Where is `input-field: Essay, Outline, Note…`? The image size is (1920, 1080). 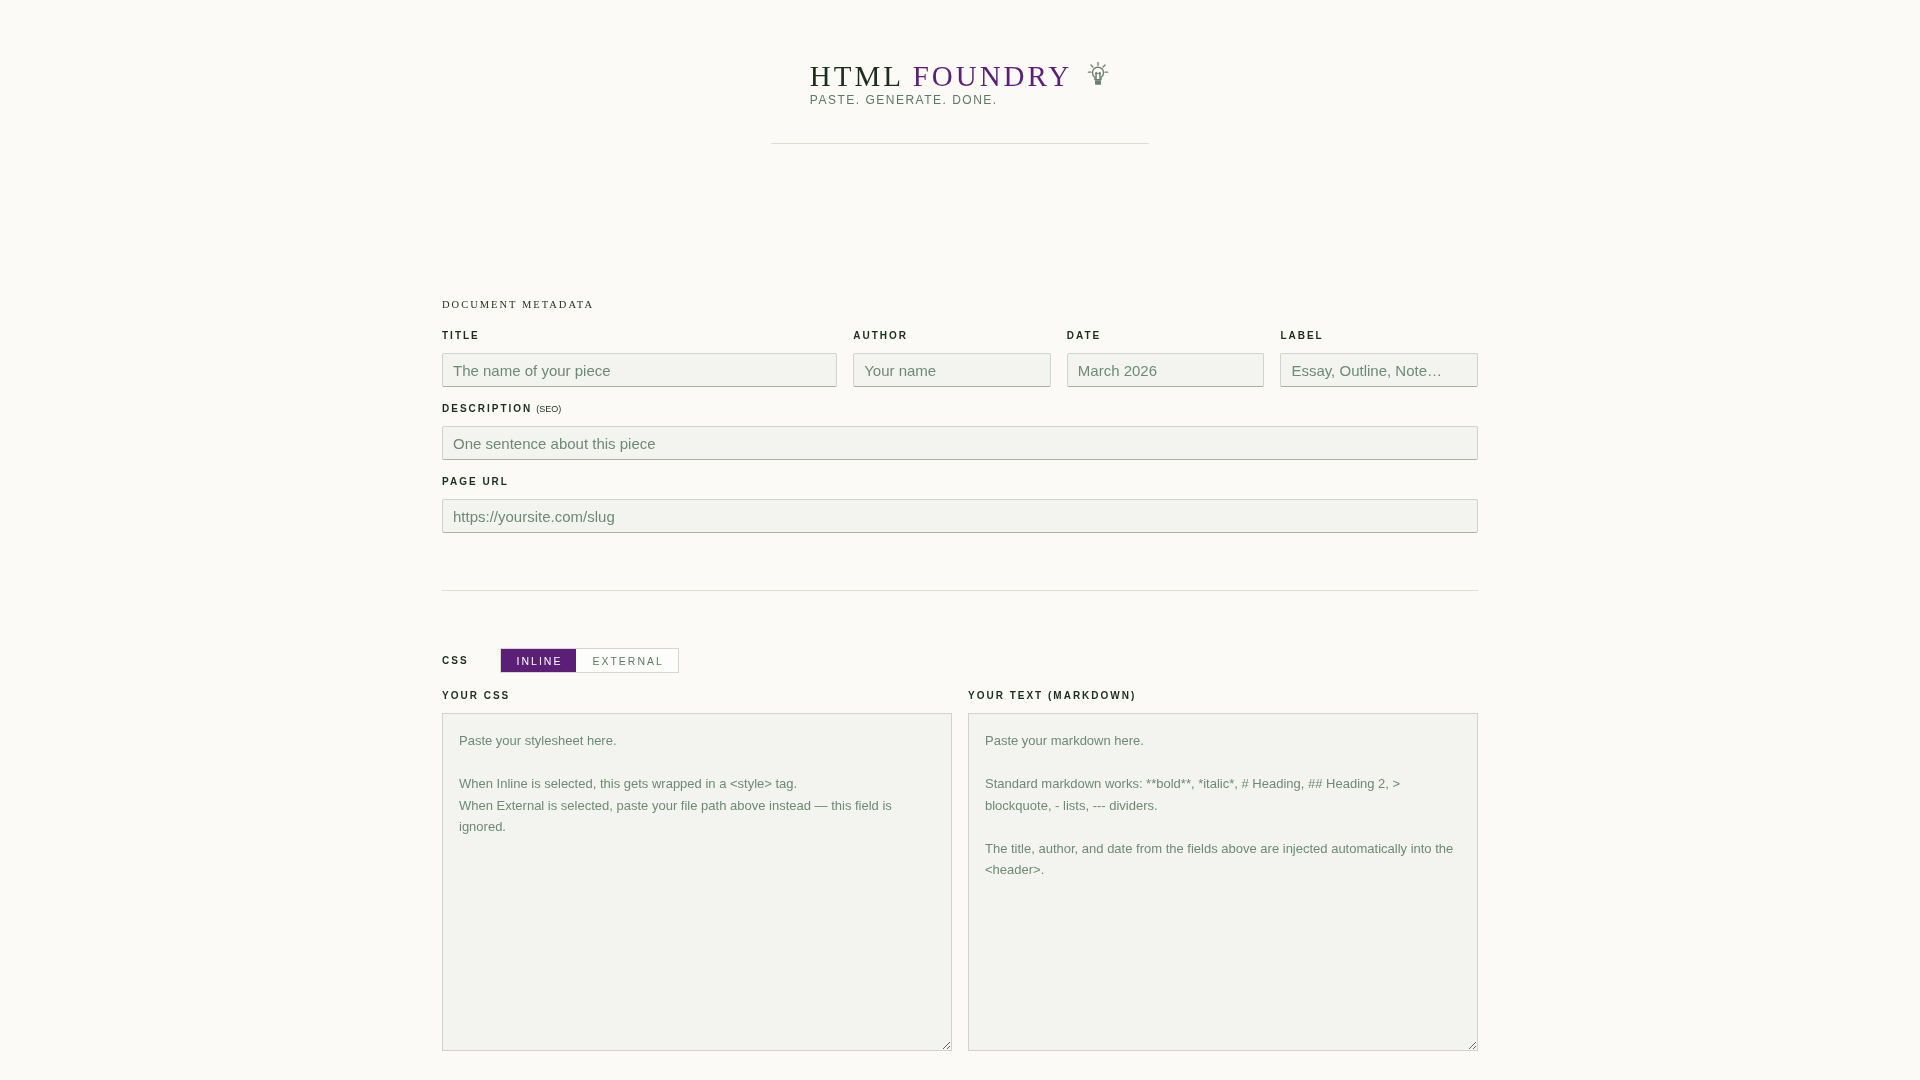 input-field: Essay, Outline, Note… is located at coordinates (1379, 370).